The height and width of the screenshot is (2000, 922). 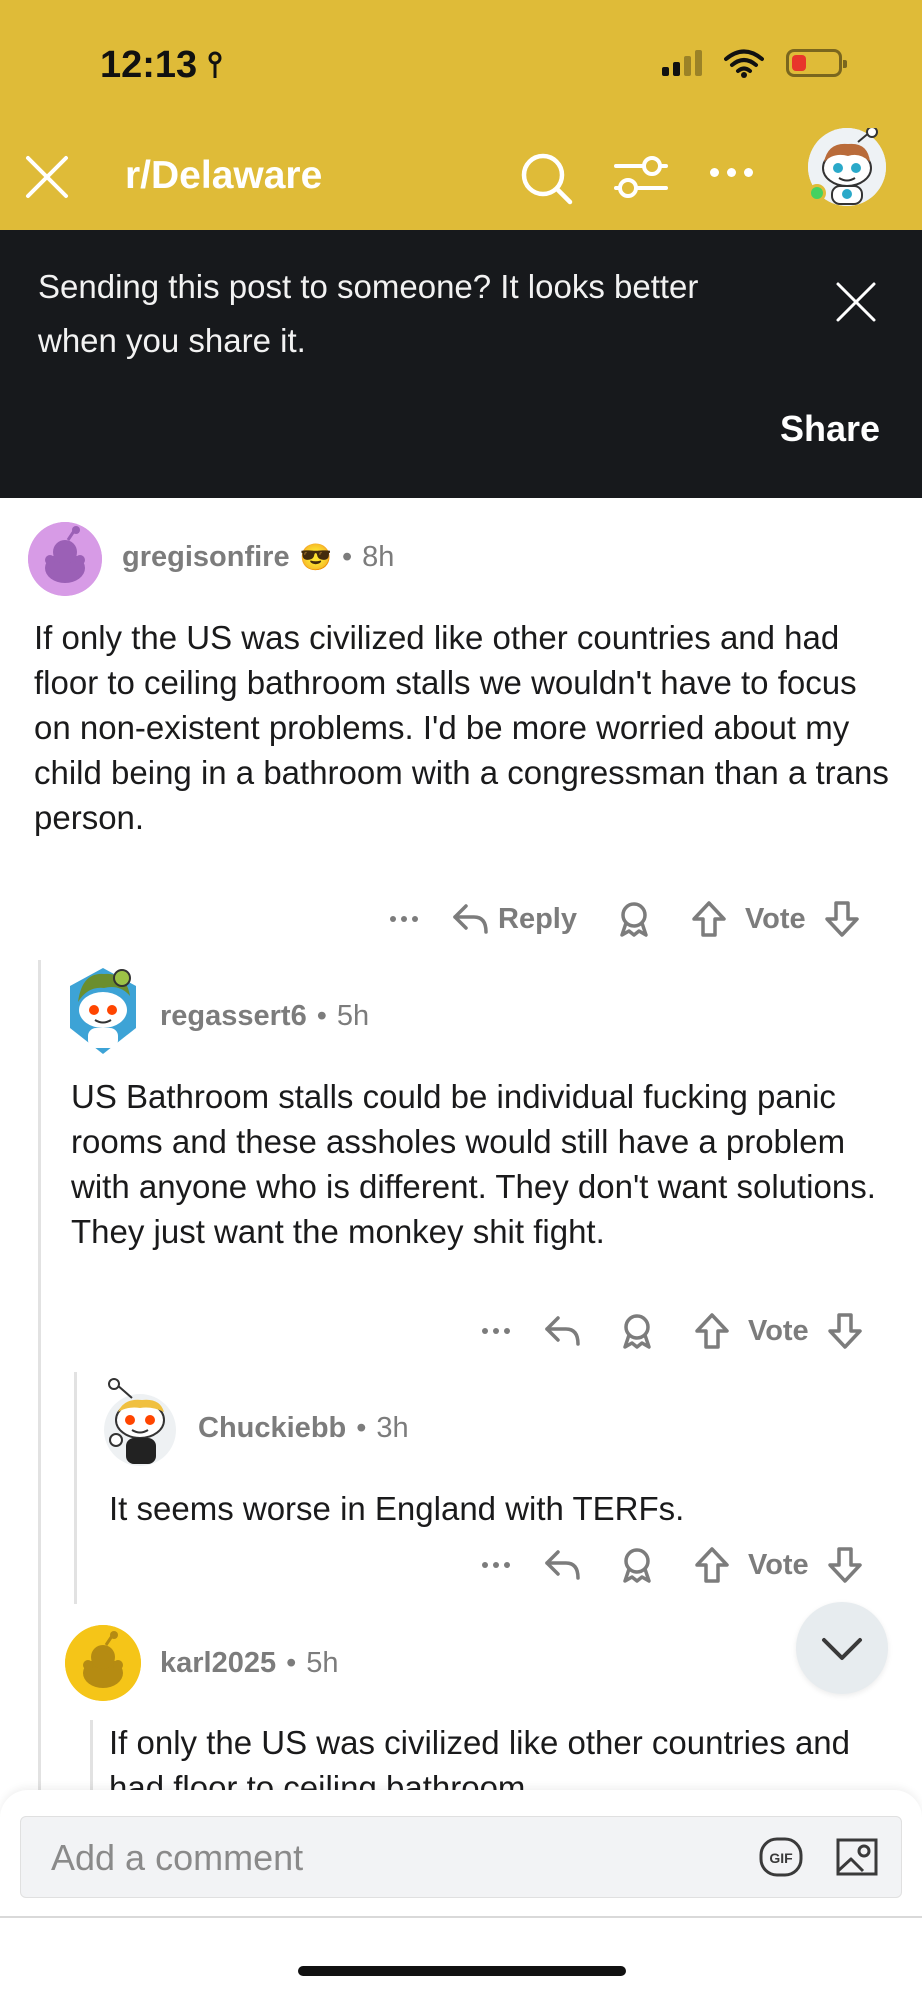 I want to click on gif-label: GIF, so click(x=781, y=1858).